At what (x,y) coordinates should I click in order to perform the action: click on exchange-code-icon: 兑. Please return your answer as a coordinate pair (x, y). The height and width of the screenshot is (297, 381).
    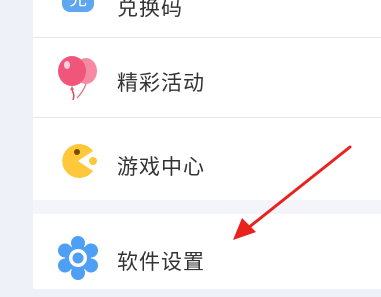
    Looking at the image, I should click on (78, 11).